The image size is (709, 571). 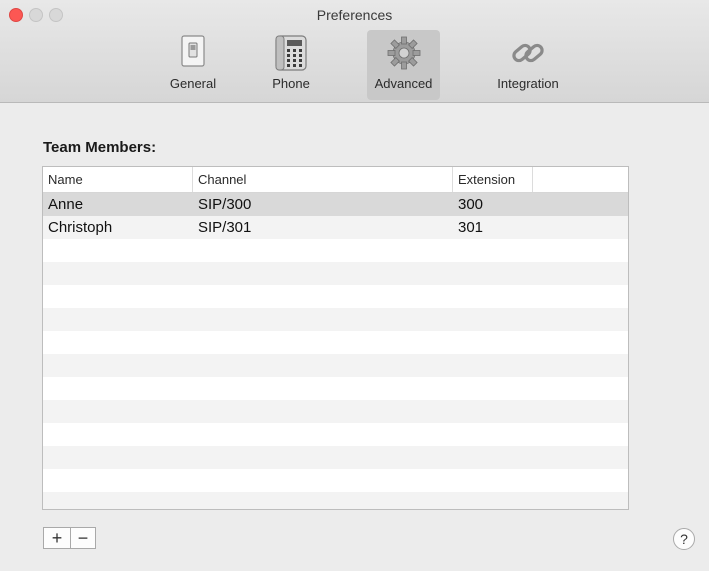 What do you see at coordinates (404, 53) in the screenshot?
I see `gear-icon` at bounding box center [404, 53].